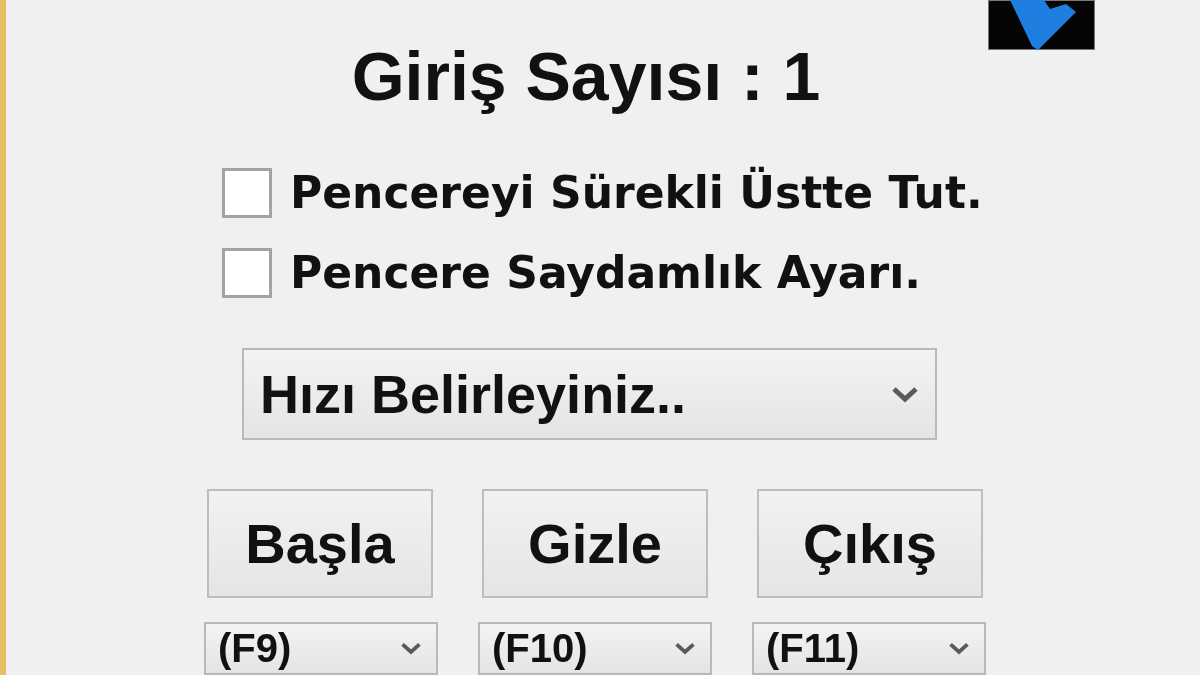  Describe the element at coordinates (1041, 25) in the screenshot. I see `app-logo-icon` at that location.